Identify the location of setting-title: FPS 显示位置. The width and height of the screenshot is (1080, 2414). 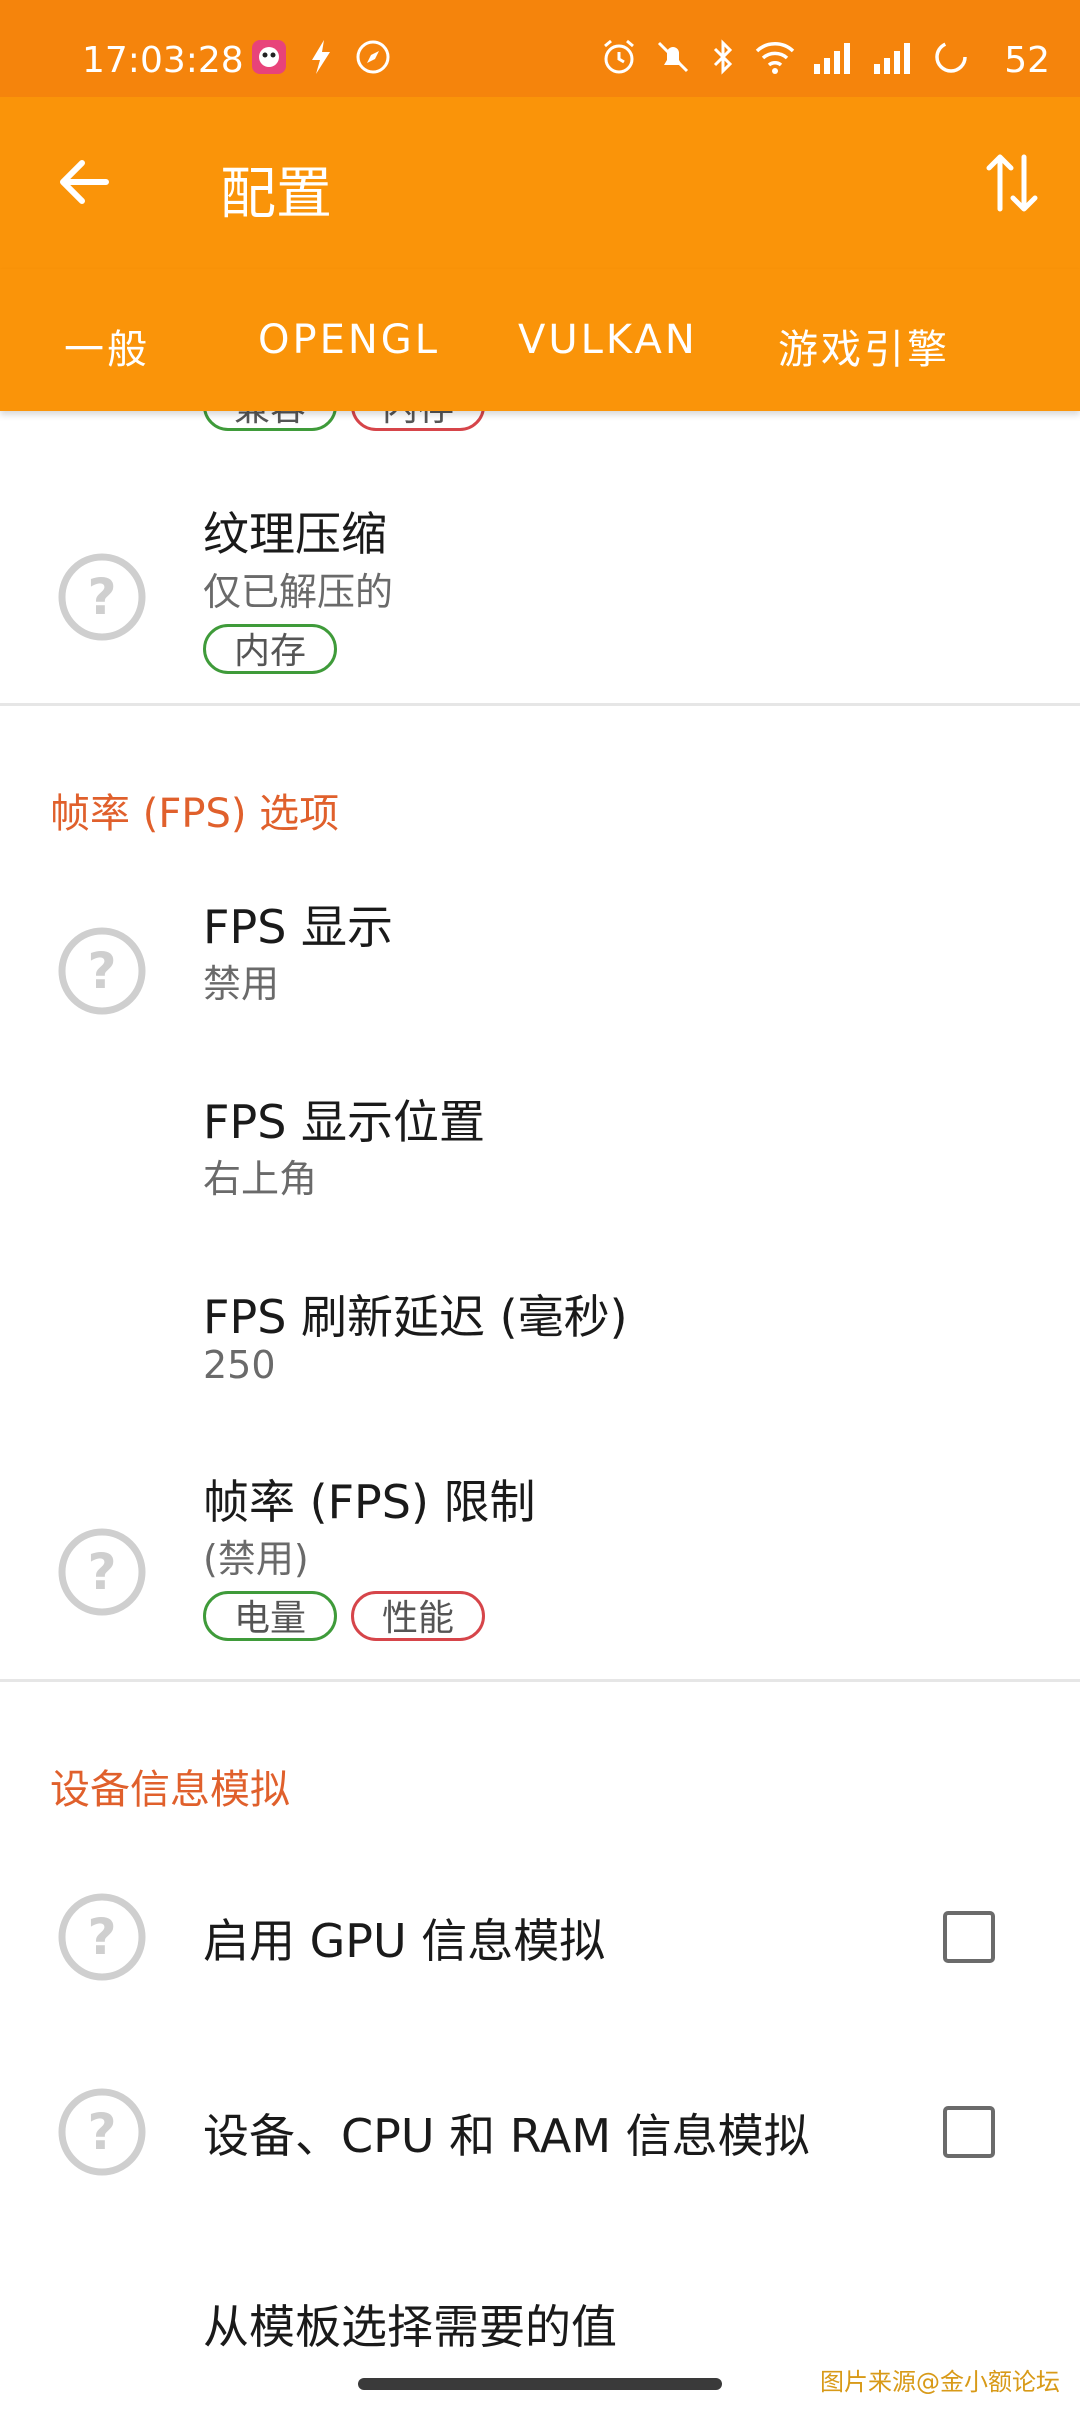
(344, 1122).